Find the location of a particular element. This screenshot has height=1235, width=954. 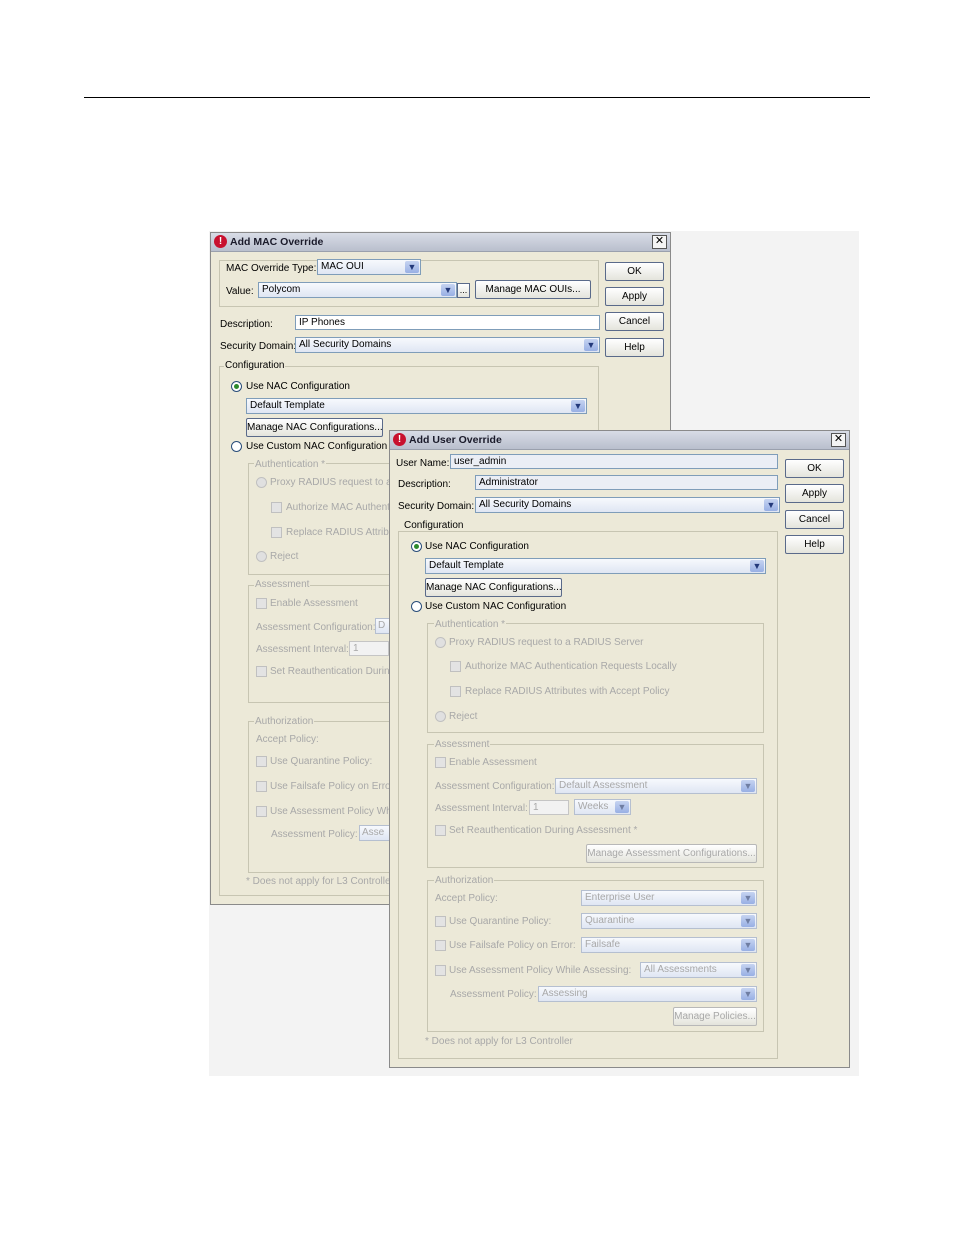

assessment-config-value: Default Assessment is located at coordinates (603, 785).